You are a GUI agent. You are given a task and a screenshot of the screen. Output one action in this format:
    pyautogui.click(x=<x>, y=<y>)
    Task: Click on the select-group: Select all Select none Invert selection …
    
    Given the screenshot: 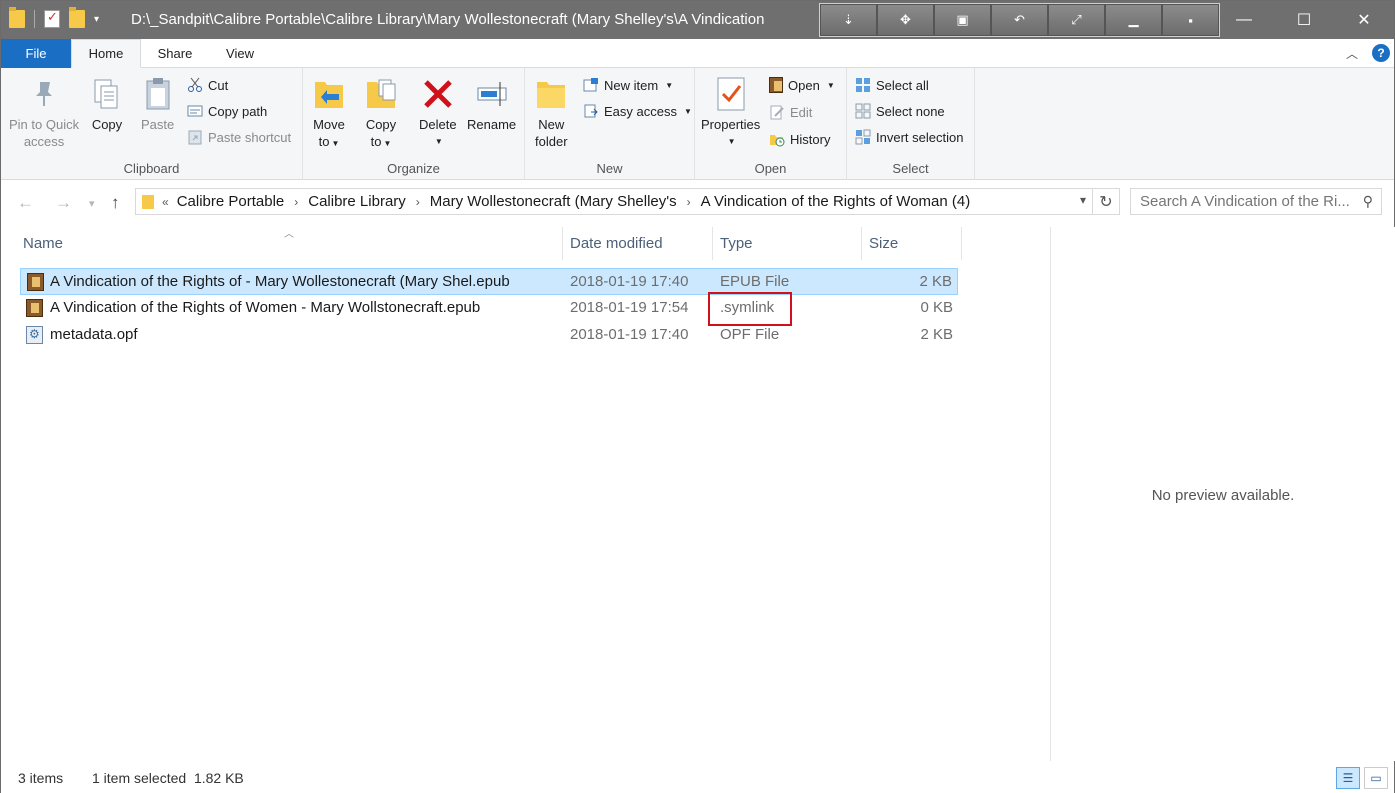 What is the action you would take?
    pyautogui.click(x=911, y=124)
    